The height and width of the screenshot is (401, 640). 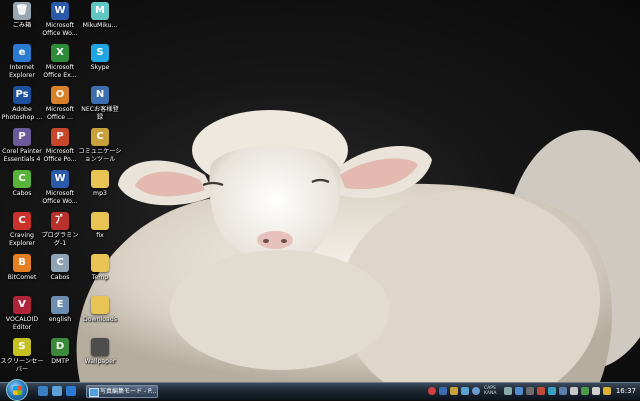 What do you see at coordinates (71, 391) in the screenshot?
I see `internet-explorer-quicklaunch-icon` at bounding box center [71, 391].